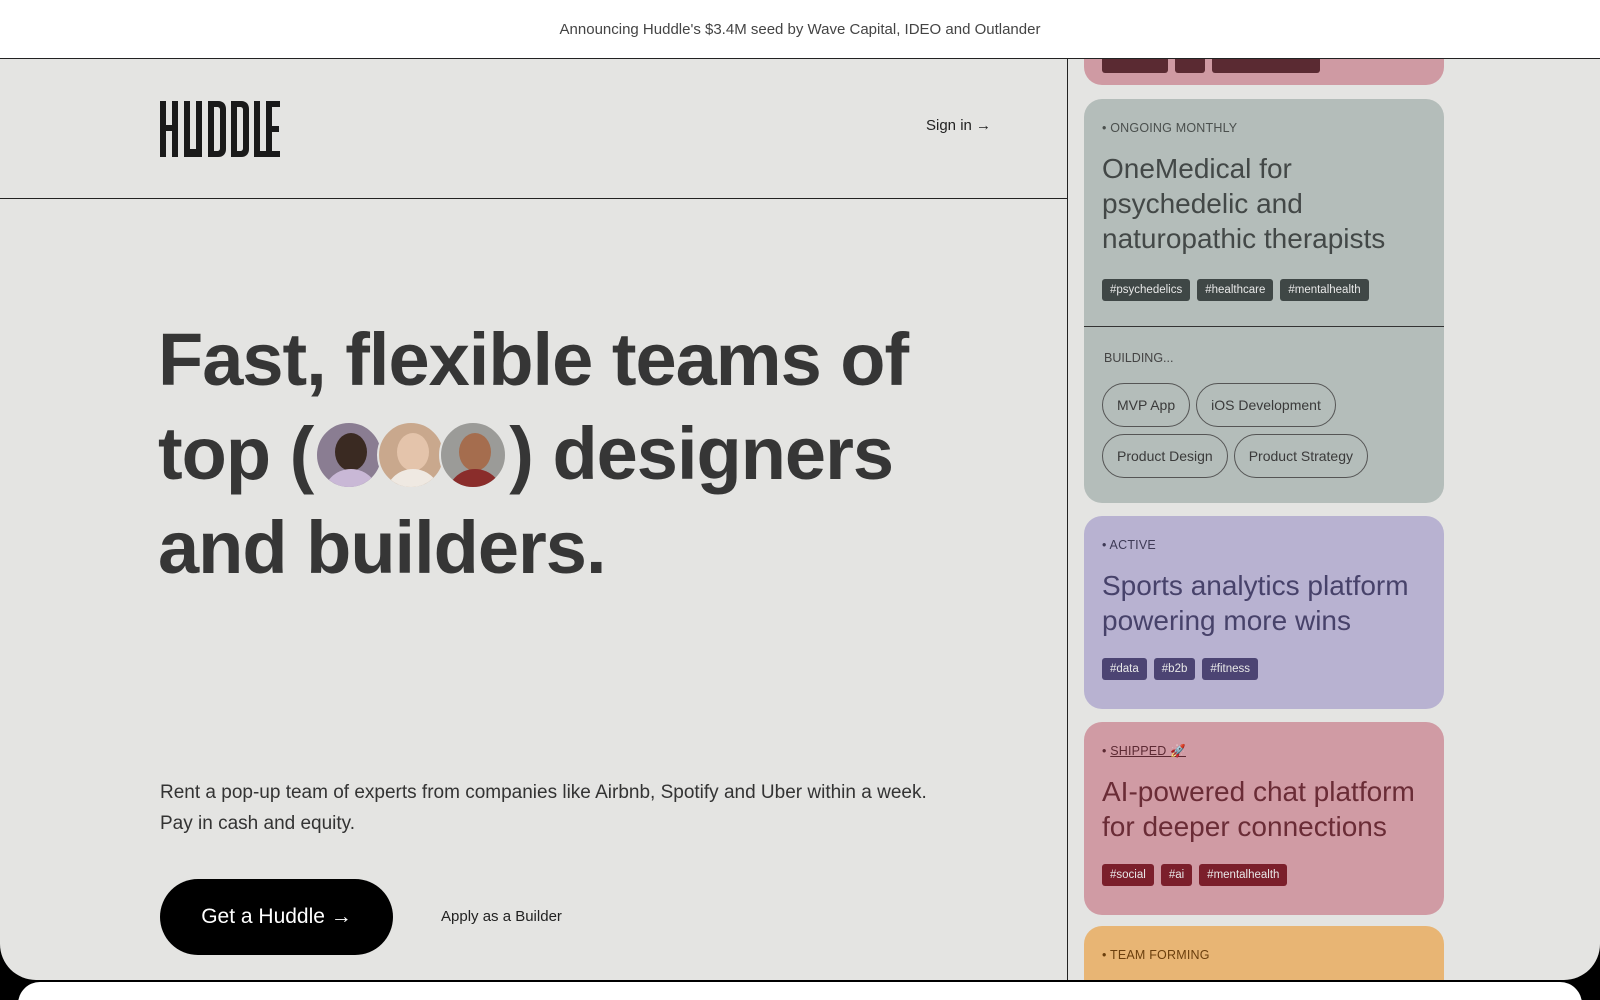 This screenshot has height=1000, width=1600. I want to click on sign-in-link: Sign in →, so click(958, 125).